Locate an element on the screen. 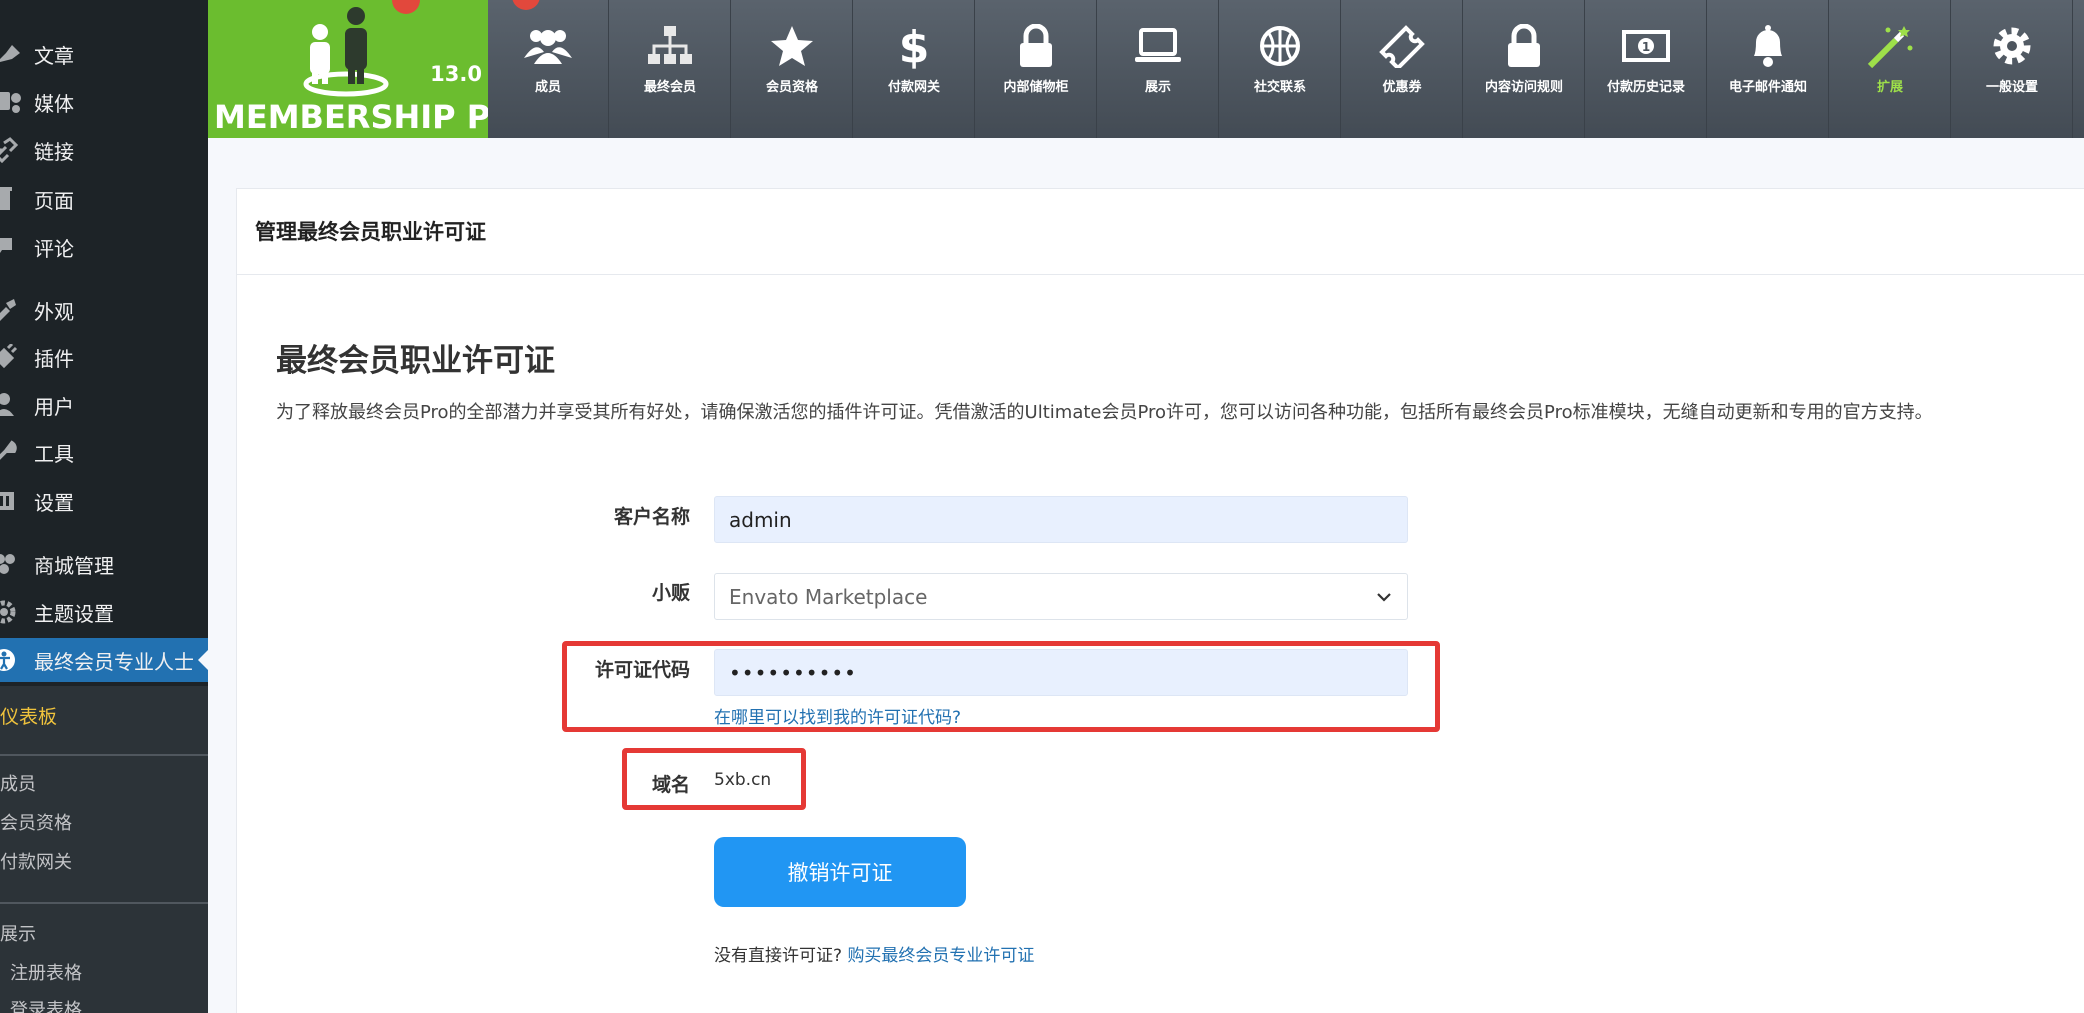 This screenshot has height=1013, width=2084. nav-tab-label: 展示 is located at coordinates (1157, 87).